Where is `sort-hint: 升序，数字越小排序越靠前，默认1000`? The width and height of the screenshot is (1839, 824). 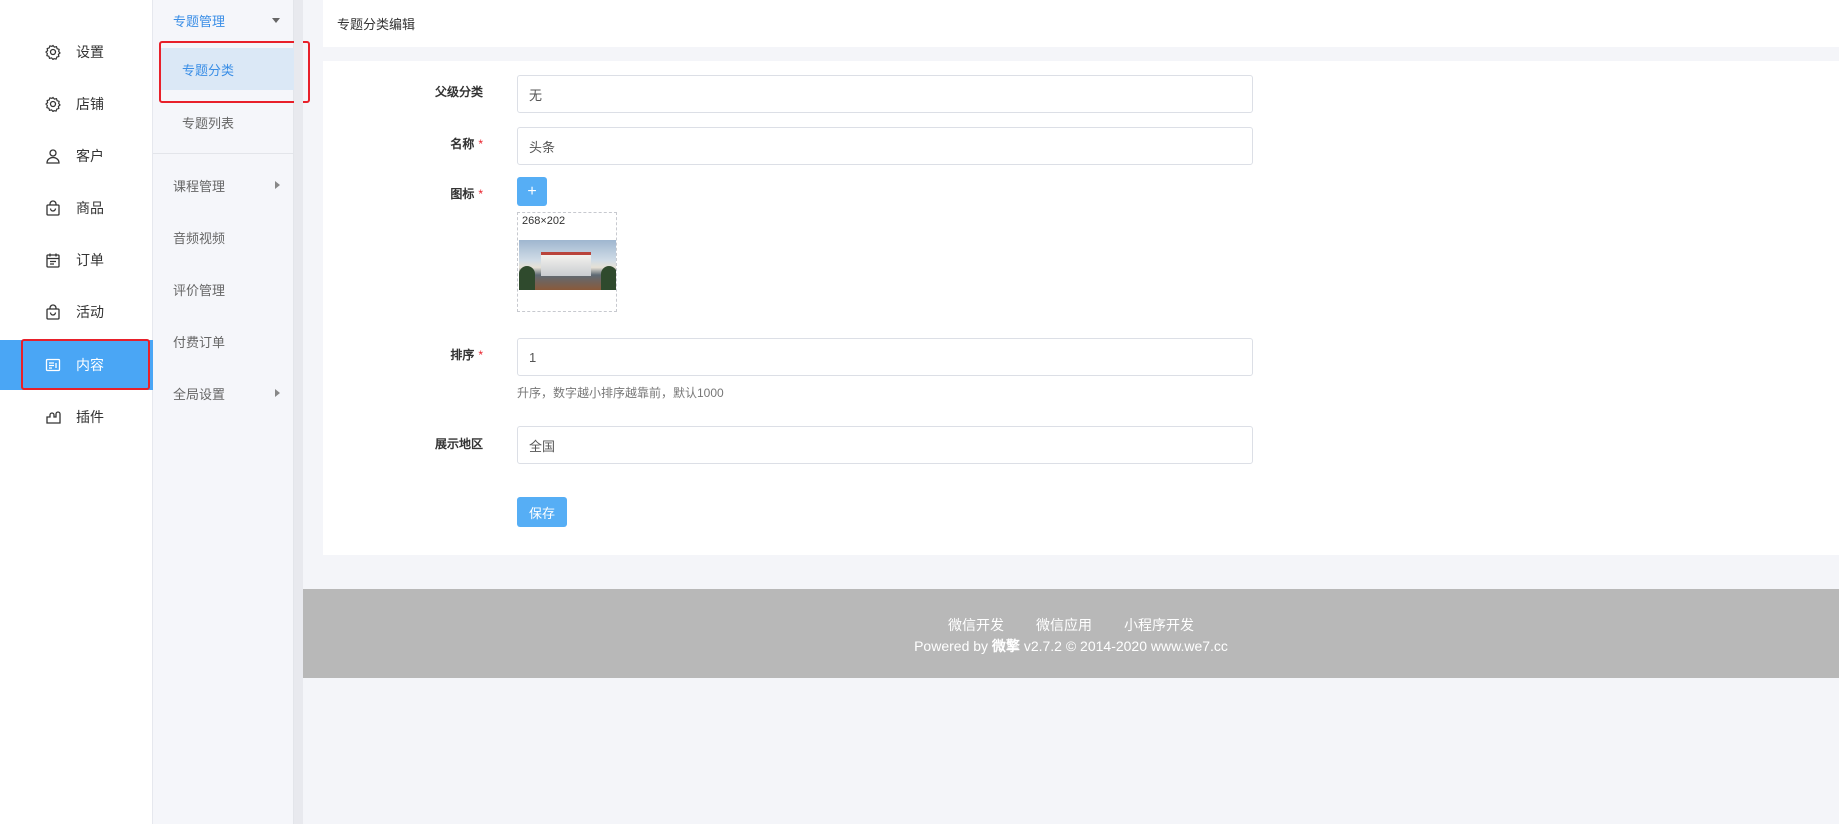
sort-hint: 升序，数字越小排序越靠前，默认1000 is located at coordinates (620, 393).